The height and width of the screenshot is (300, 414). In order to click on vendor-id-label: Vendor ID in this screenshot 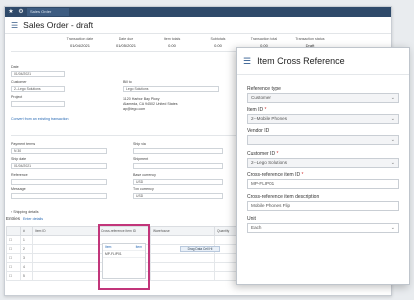, I will do `click(258, 131)`.